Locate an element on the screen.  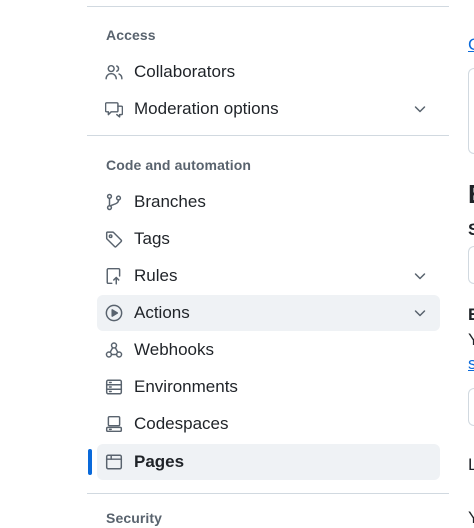
sidebar-item-environments: Environments is located at coordinates (268, 387).